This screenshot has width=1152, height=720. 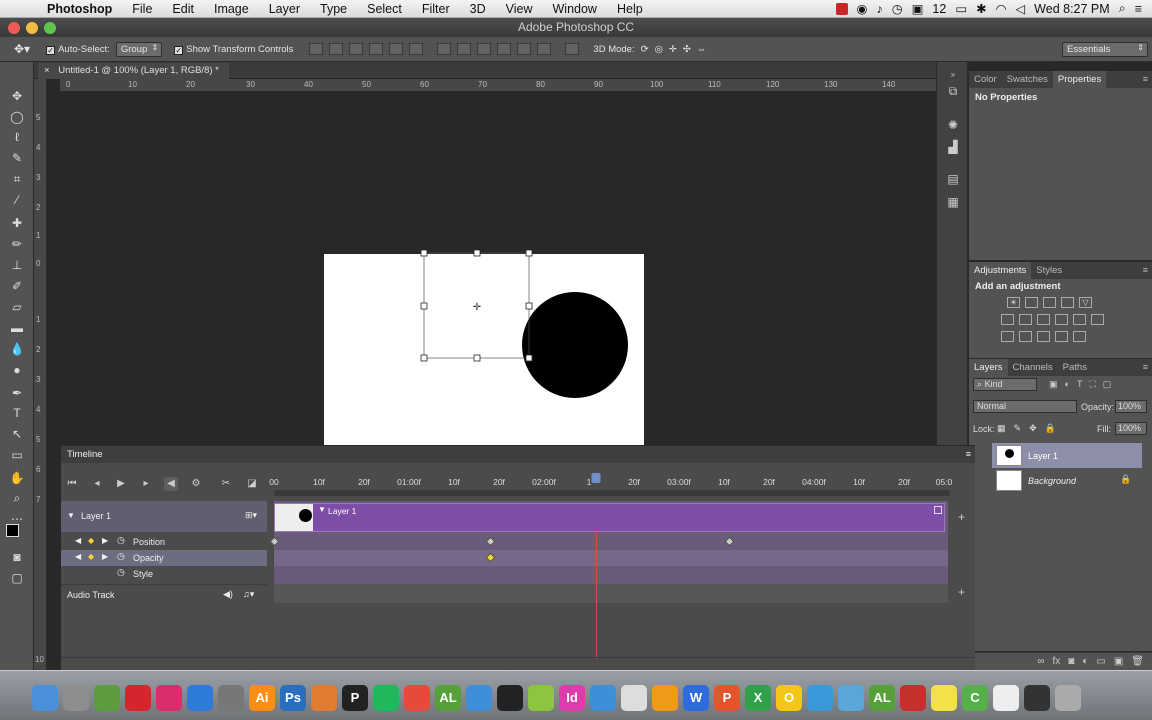 I want to click on dock-app-o: O, so click(x=789, y=698).